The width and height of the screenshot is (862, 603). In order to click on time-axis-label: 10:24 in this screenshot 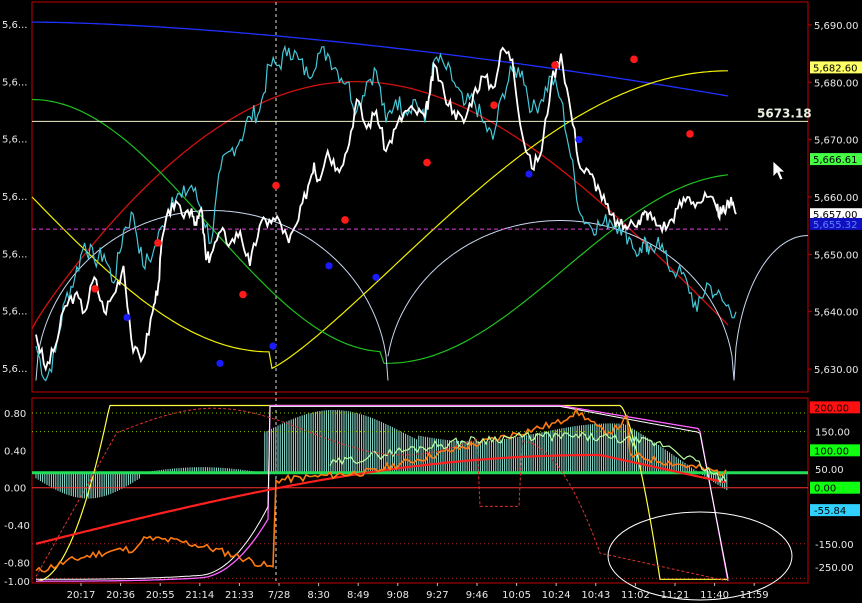, I will do `click(556, 595)`.